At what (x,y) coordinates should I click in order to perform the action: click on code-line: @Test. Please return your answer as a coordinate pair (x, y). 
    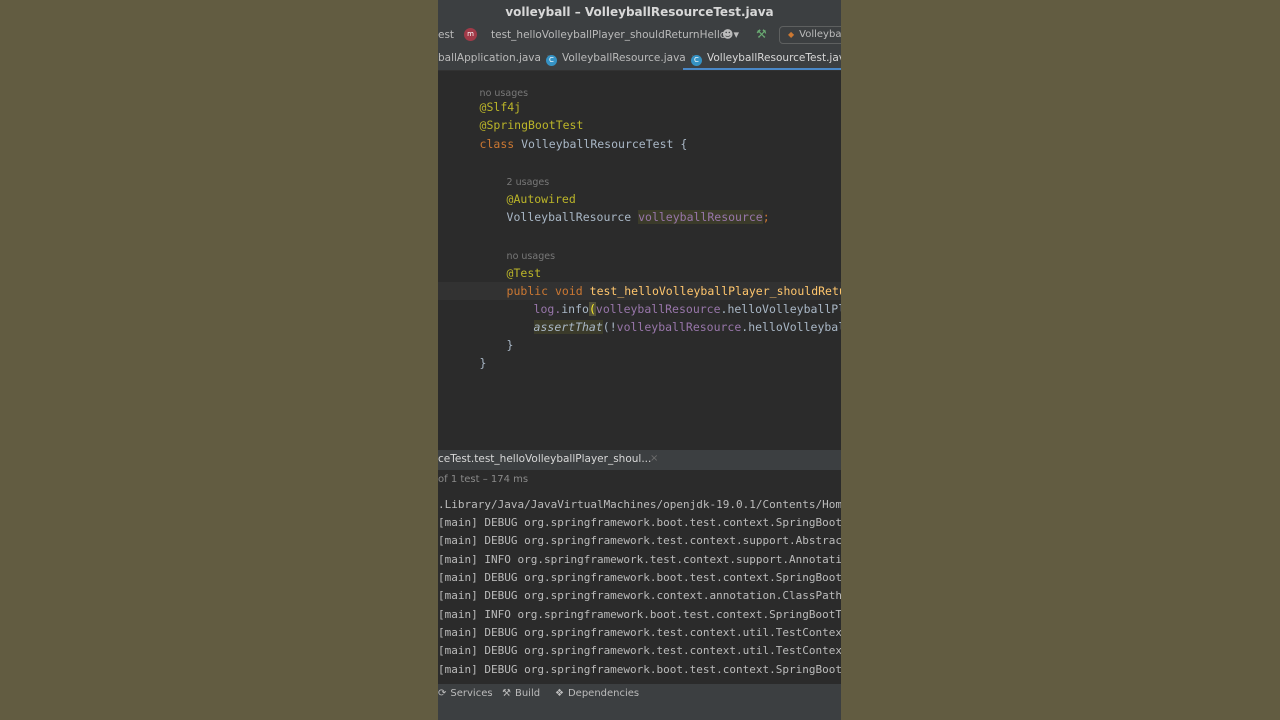
    Looking at the image, I should click on (503, 263).